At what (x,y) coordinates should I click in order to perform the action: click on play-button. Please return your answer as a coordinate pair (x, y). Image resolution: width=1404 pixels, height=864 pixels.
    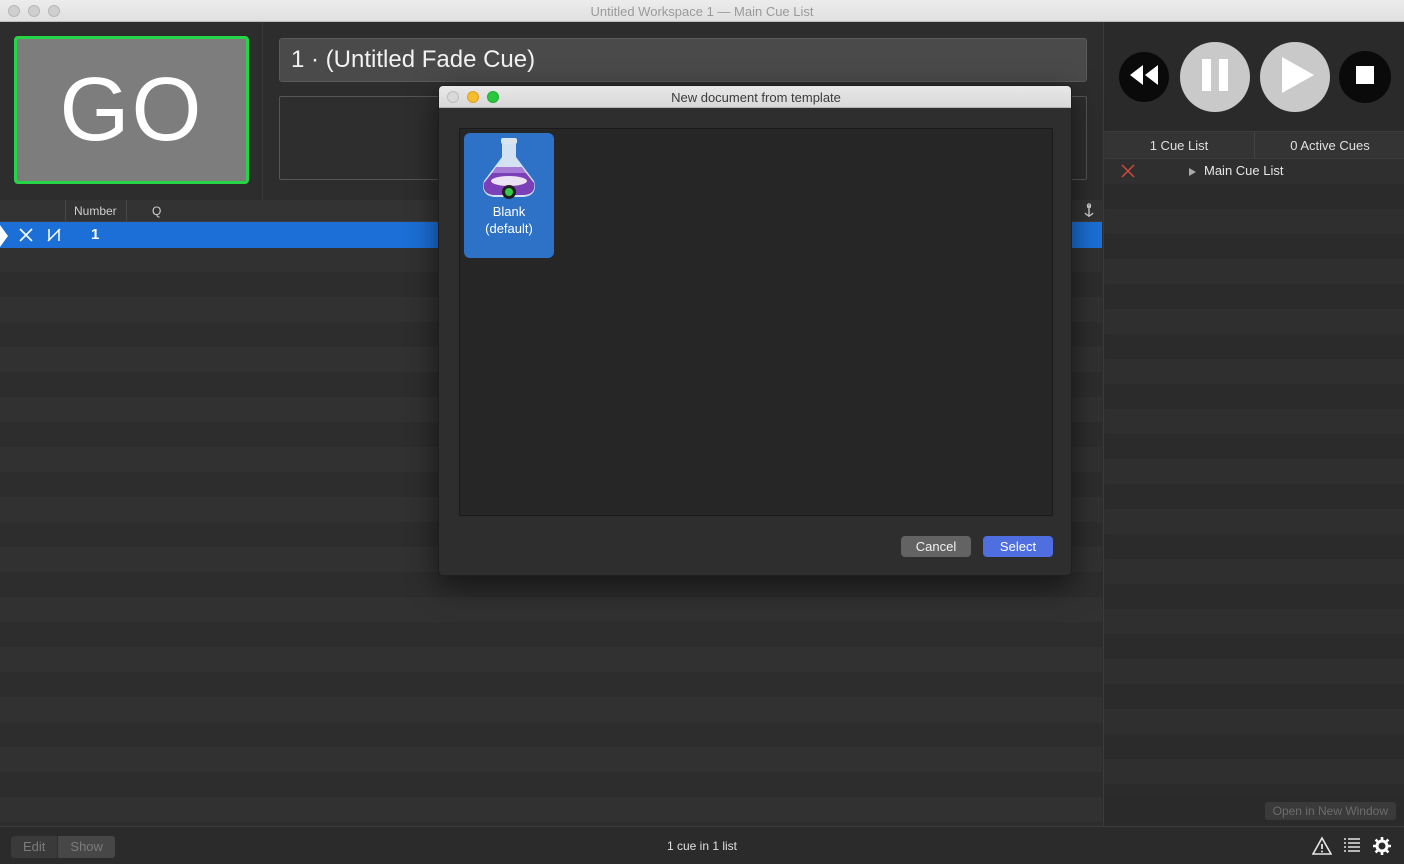
    Looking at the image, I should click on (1295, 77).